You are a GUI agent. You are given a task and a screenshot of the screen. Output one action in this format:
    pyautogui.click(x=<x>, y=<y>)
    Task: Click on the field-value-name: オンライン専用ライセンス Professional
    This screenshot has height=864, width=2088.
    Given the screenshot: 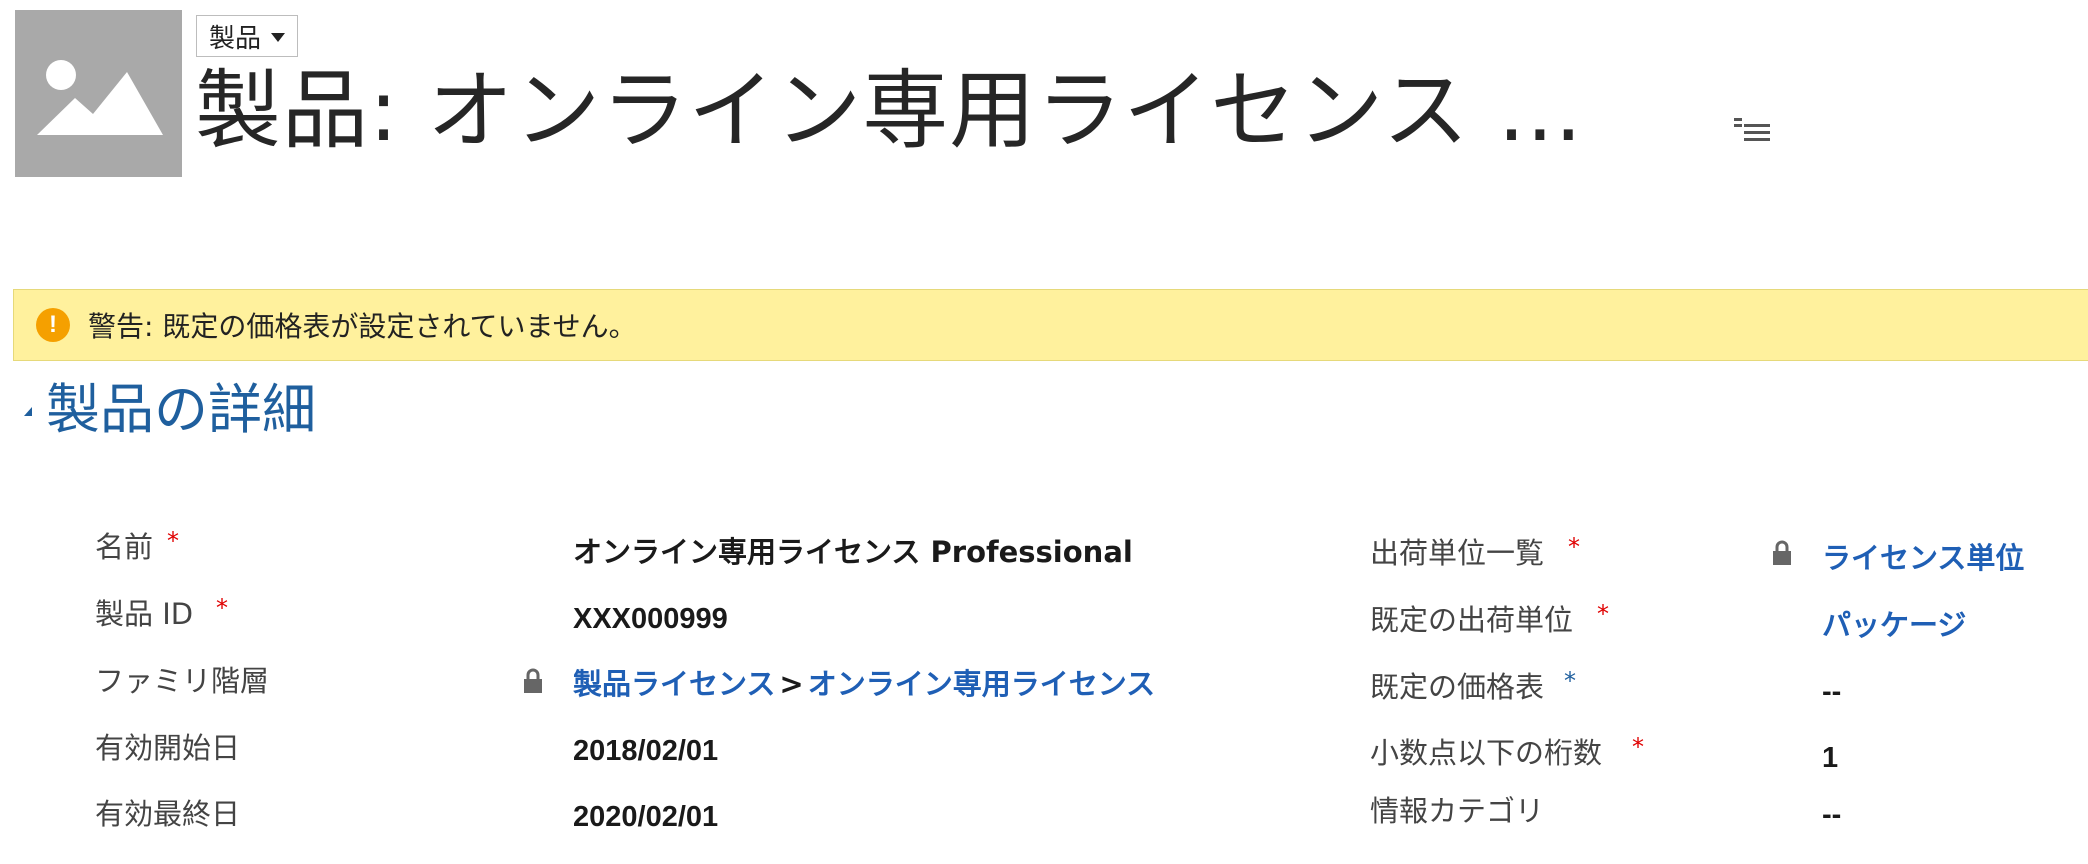 What is the action you would take?
    pyautogui.click(x=853, y=552)
    